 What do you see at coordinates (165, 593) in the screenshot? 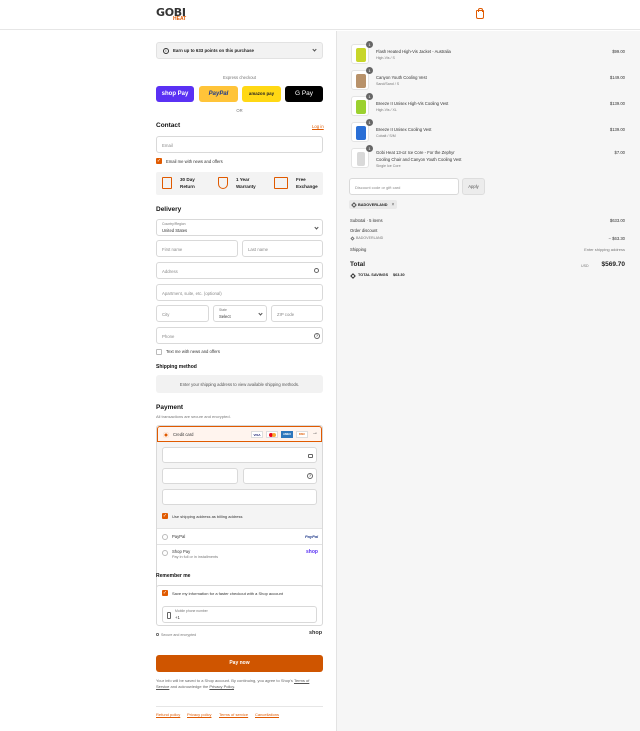
I see `save-info-checkbox: ✓` at bounding box center [165, 593].